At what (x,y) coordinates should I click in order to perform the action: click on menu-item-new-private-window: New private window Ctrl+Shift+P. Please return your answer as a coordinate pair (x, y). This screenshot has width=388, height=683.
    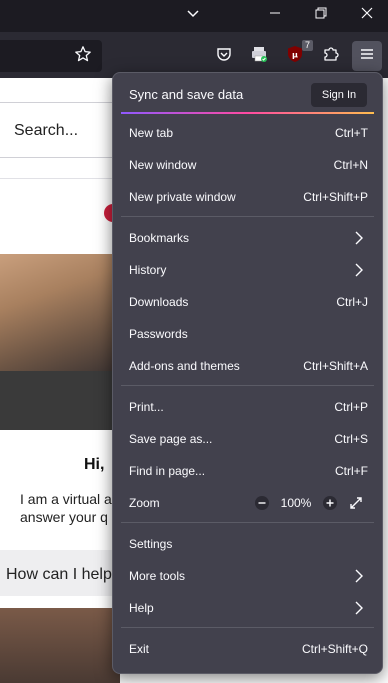
    Looking at the image, I should click on (247, 197).